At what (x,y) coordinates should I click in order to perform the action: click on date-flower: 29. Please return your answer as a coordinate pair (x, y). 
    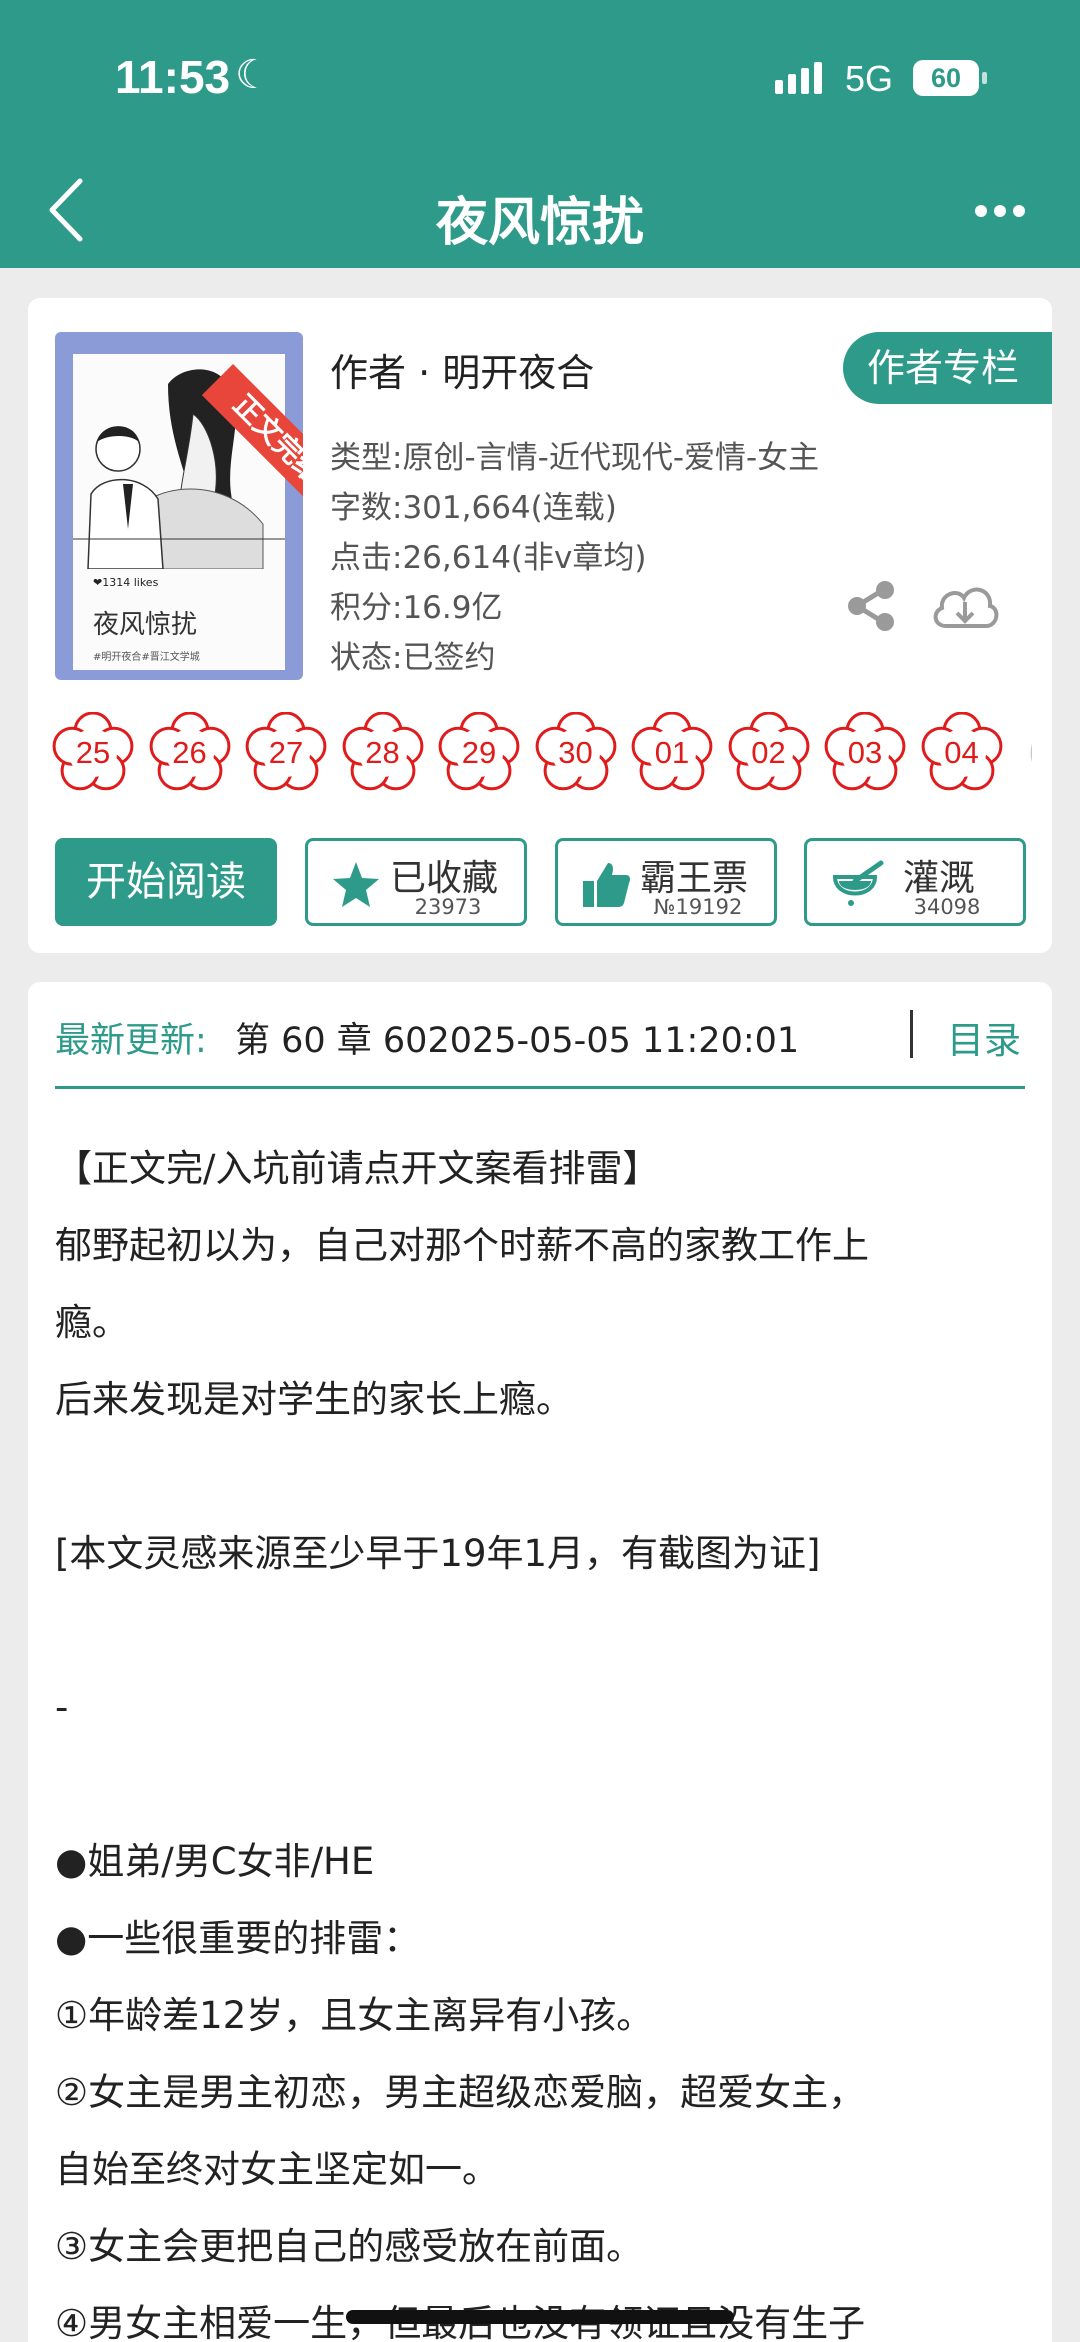
    Looking at the image, I should click on (479, 753).